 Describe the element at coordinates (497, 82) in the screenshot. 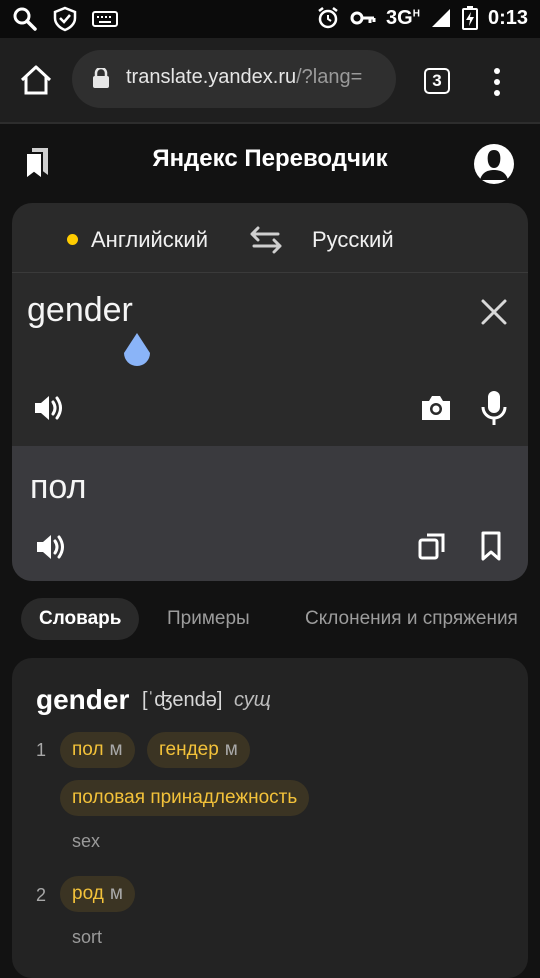

I see `overflow-menu-icon` at that location.